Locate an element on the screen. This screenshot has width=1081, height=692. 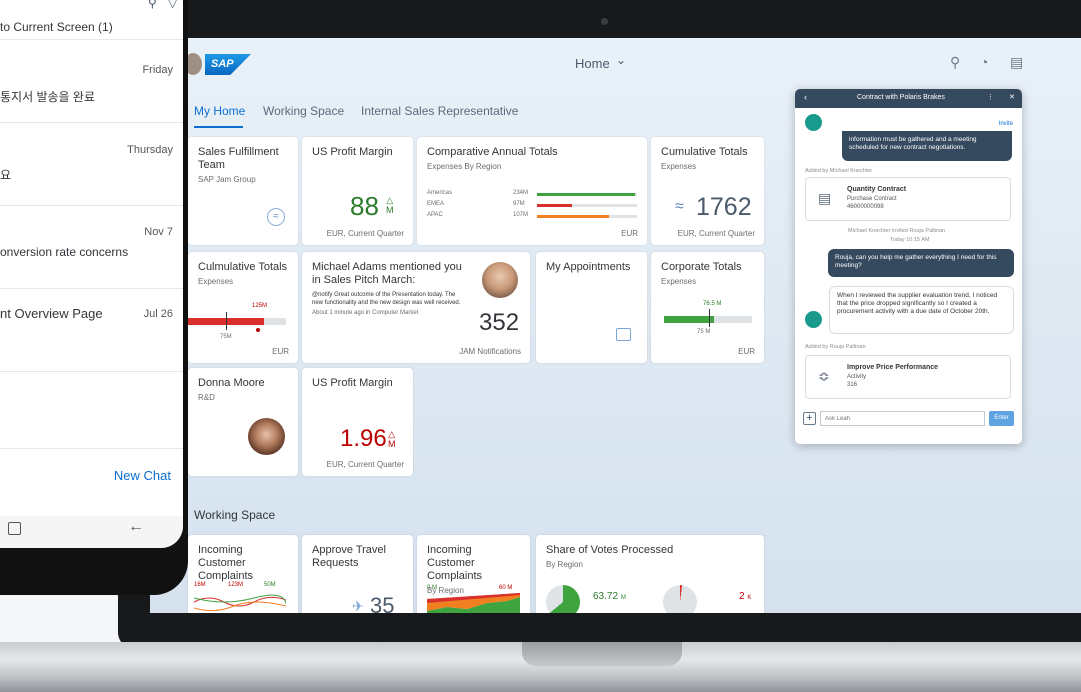
divider is located at coordinates (91, 448).